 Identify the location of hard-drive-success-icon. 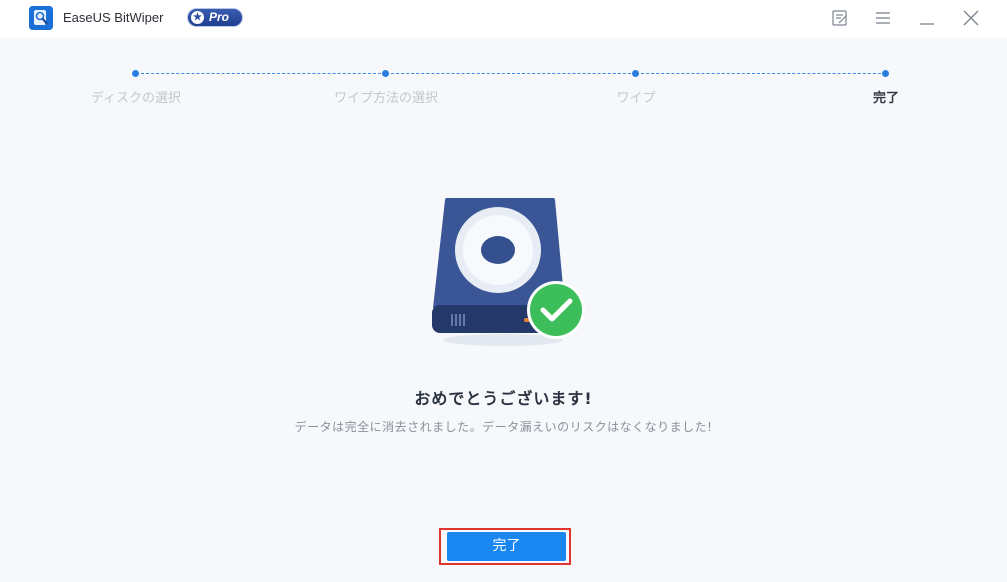
(510, 272).